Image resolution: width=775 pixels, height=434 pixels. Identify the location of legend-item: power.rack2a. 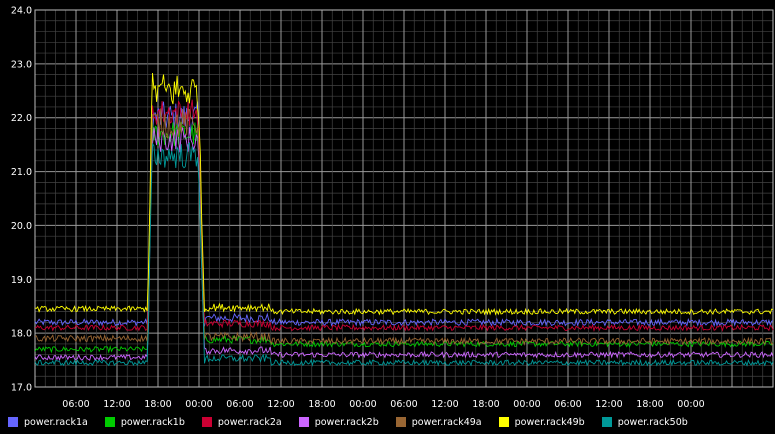
(241, 422).